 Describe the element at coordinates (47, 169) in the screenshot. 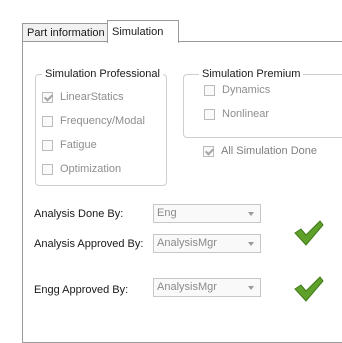

I see `optimization-checkbox` at that location.